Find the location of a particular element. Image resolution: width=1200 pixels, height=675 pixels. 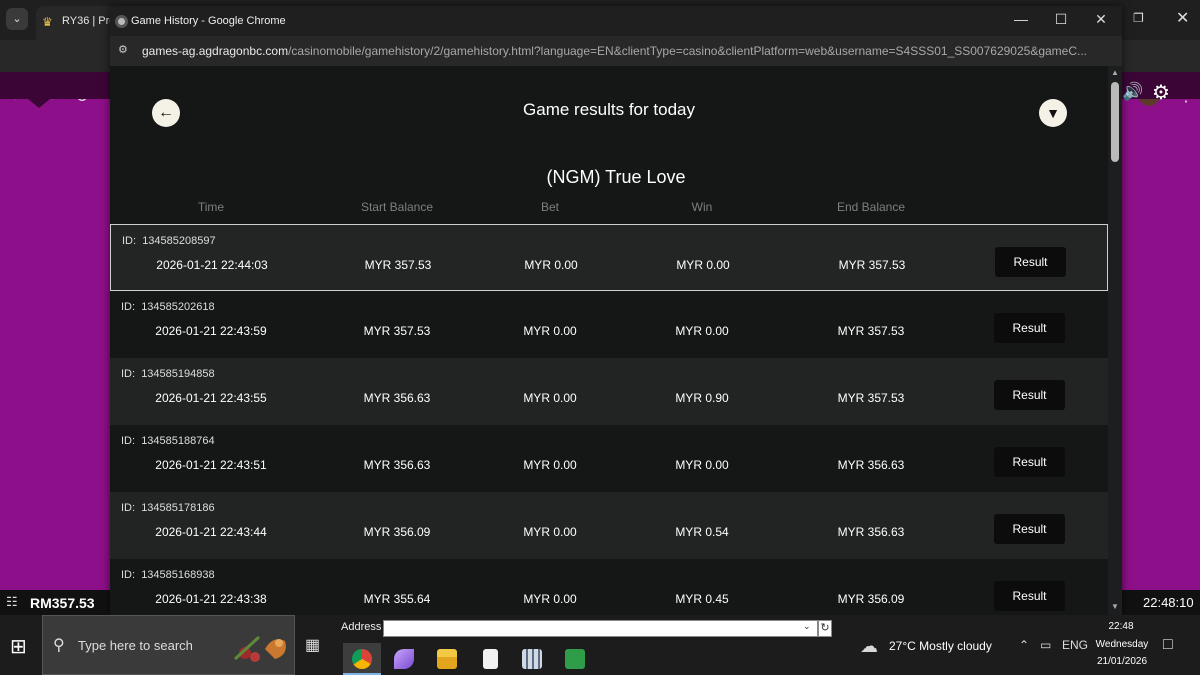

taskbar-search-box: ⚲ Type here to search is located at coordinates (168, 645).